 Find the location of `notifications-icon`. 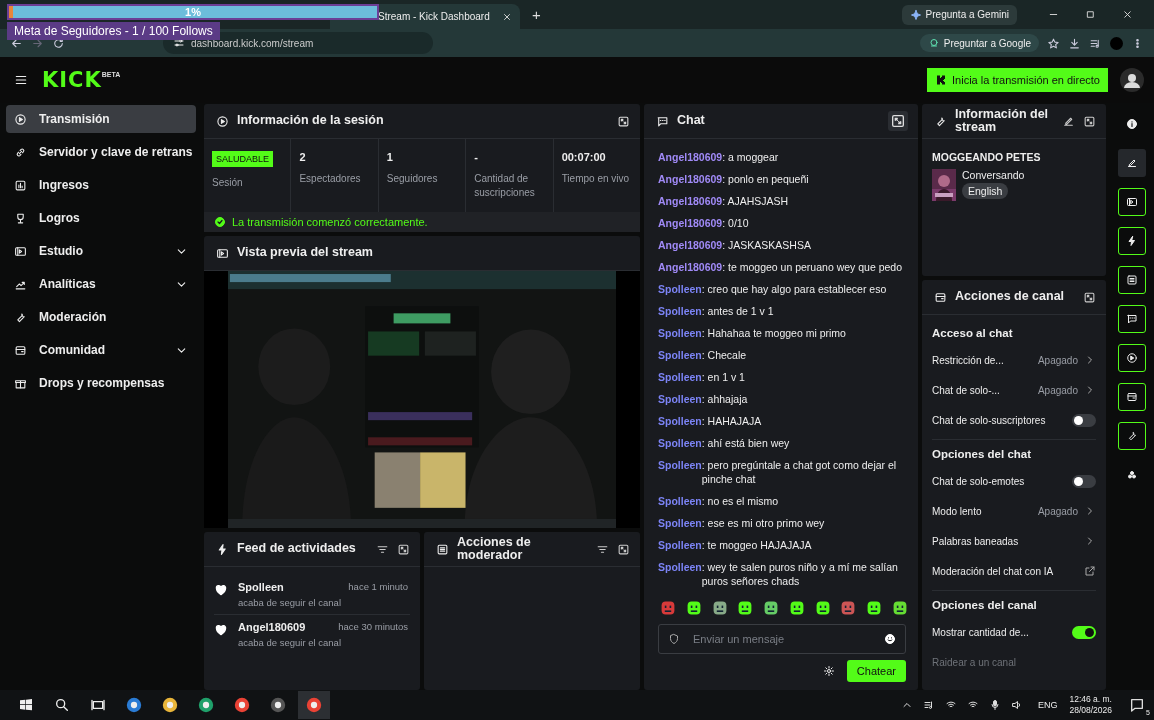

notifications-icon is located at coordinates (1137, 705).